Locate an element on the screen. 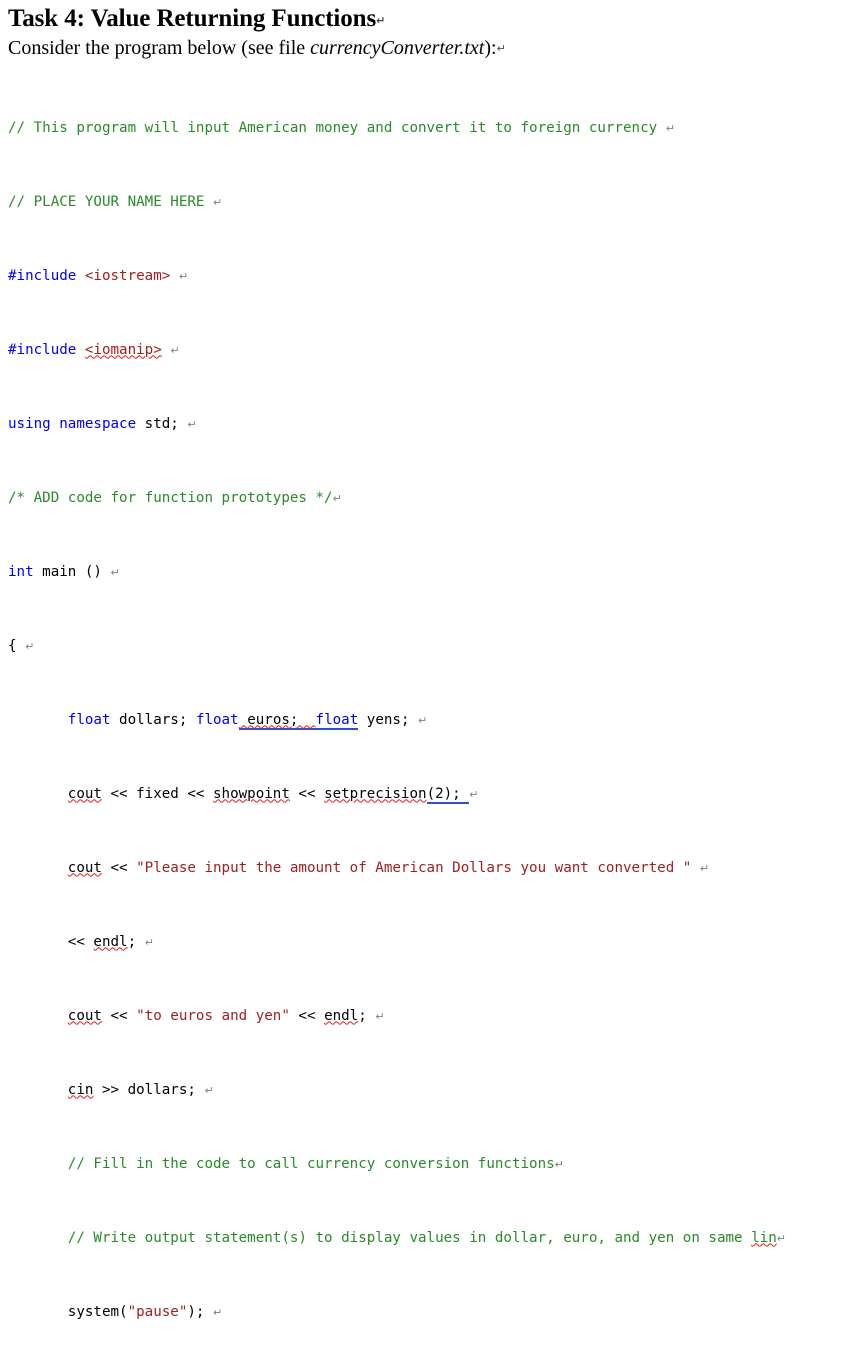 This screenshot has width=849, height=1350. page-title: Task 4: Value Returning Functions↵ is located at coordinates (424, 18).